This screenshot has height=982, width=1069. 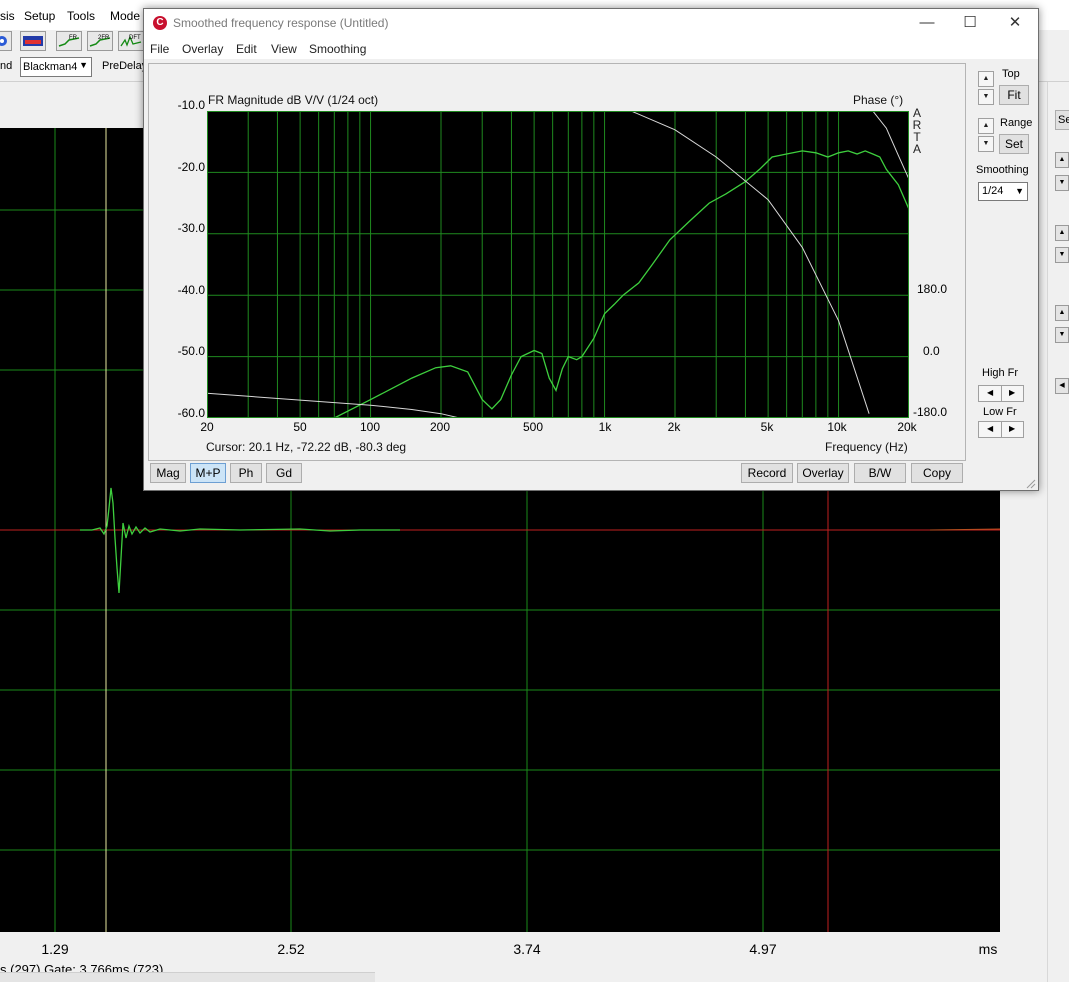 What do you see at coordinates (1014, 144) in the screenshot?
I see `set-button: Set` at bounding box center [1014, 144].